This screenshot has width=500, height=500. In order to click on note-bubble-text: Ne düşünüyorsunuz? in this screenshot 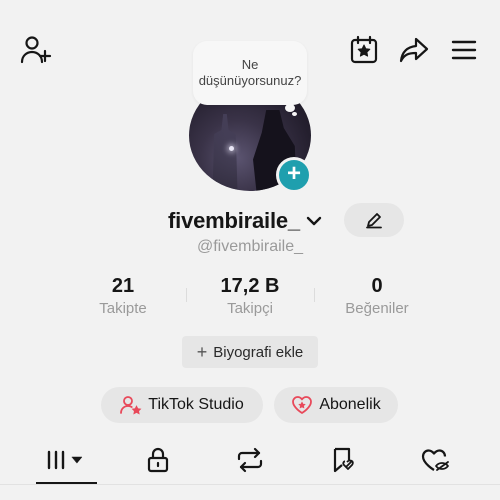, I will do `click(250, 72)`.